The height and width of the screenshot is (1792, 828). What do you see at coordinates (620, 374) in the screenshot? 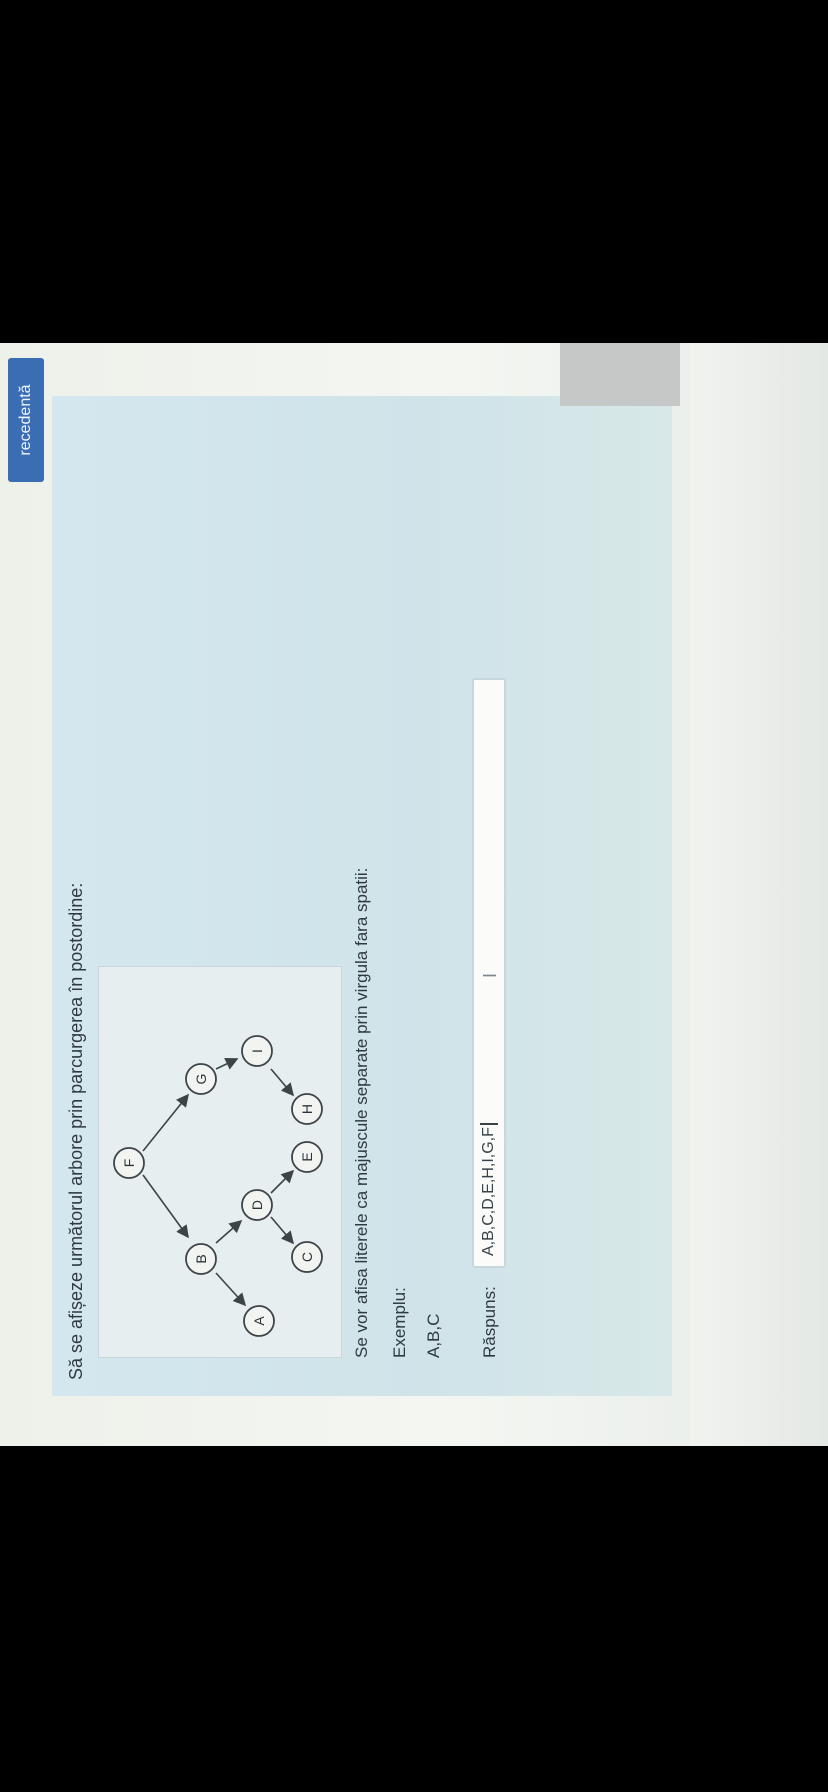
I see `top-gray-box` at bounding box center [620, 374].